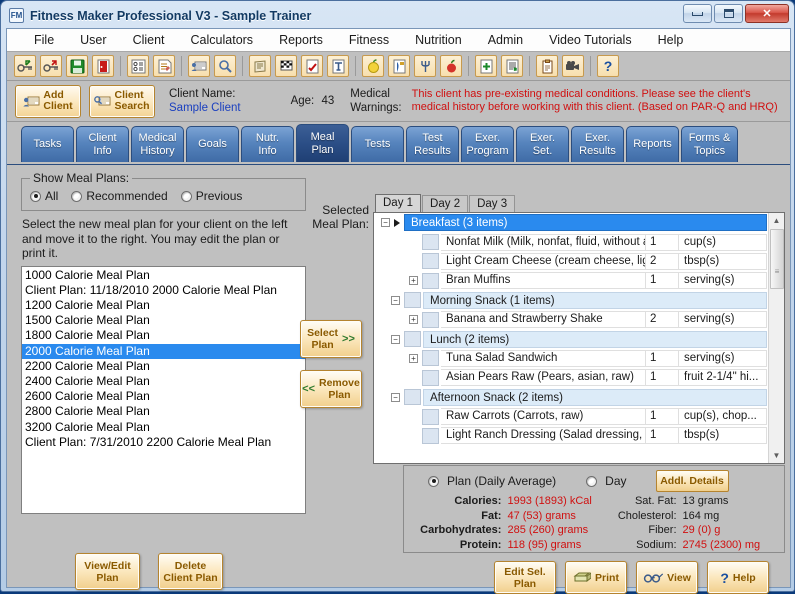 The width and height of the screenshot is (795, 594). What do you see at coordinates (331, 389) in the screenshot?
I see `remove-plan-button: << Remove Plan` at bounding box center [331, 389].